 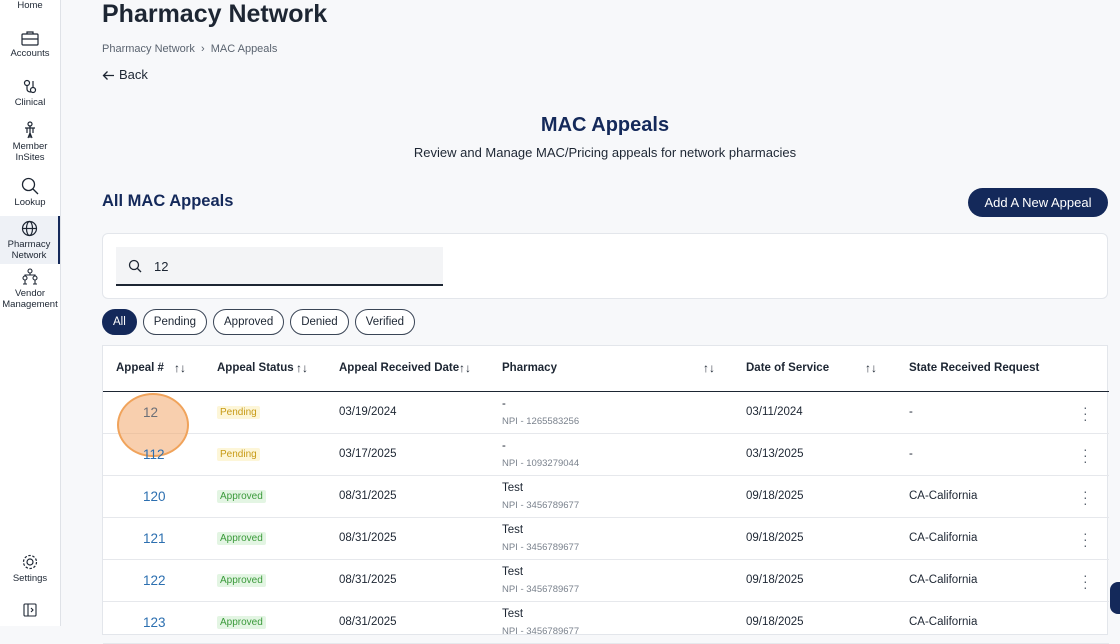 I want to click on breadcrumb: Pharmacy Network › MAC Appeals, so click(x=189, y=49).